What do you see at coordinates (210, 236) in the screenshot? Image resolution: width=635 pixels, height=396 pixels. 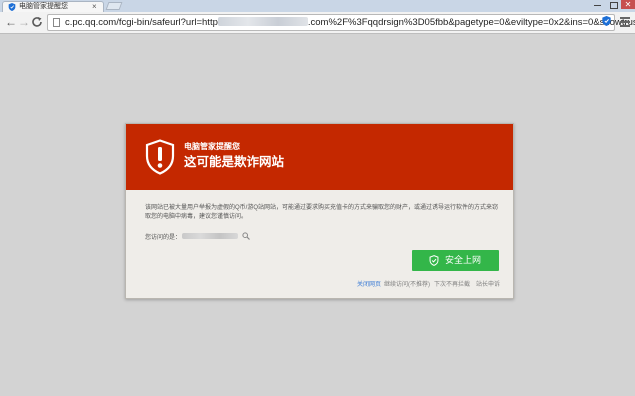 I see `visited-url-redacted` at bounding box center [210, 236].